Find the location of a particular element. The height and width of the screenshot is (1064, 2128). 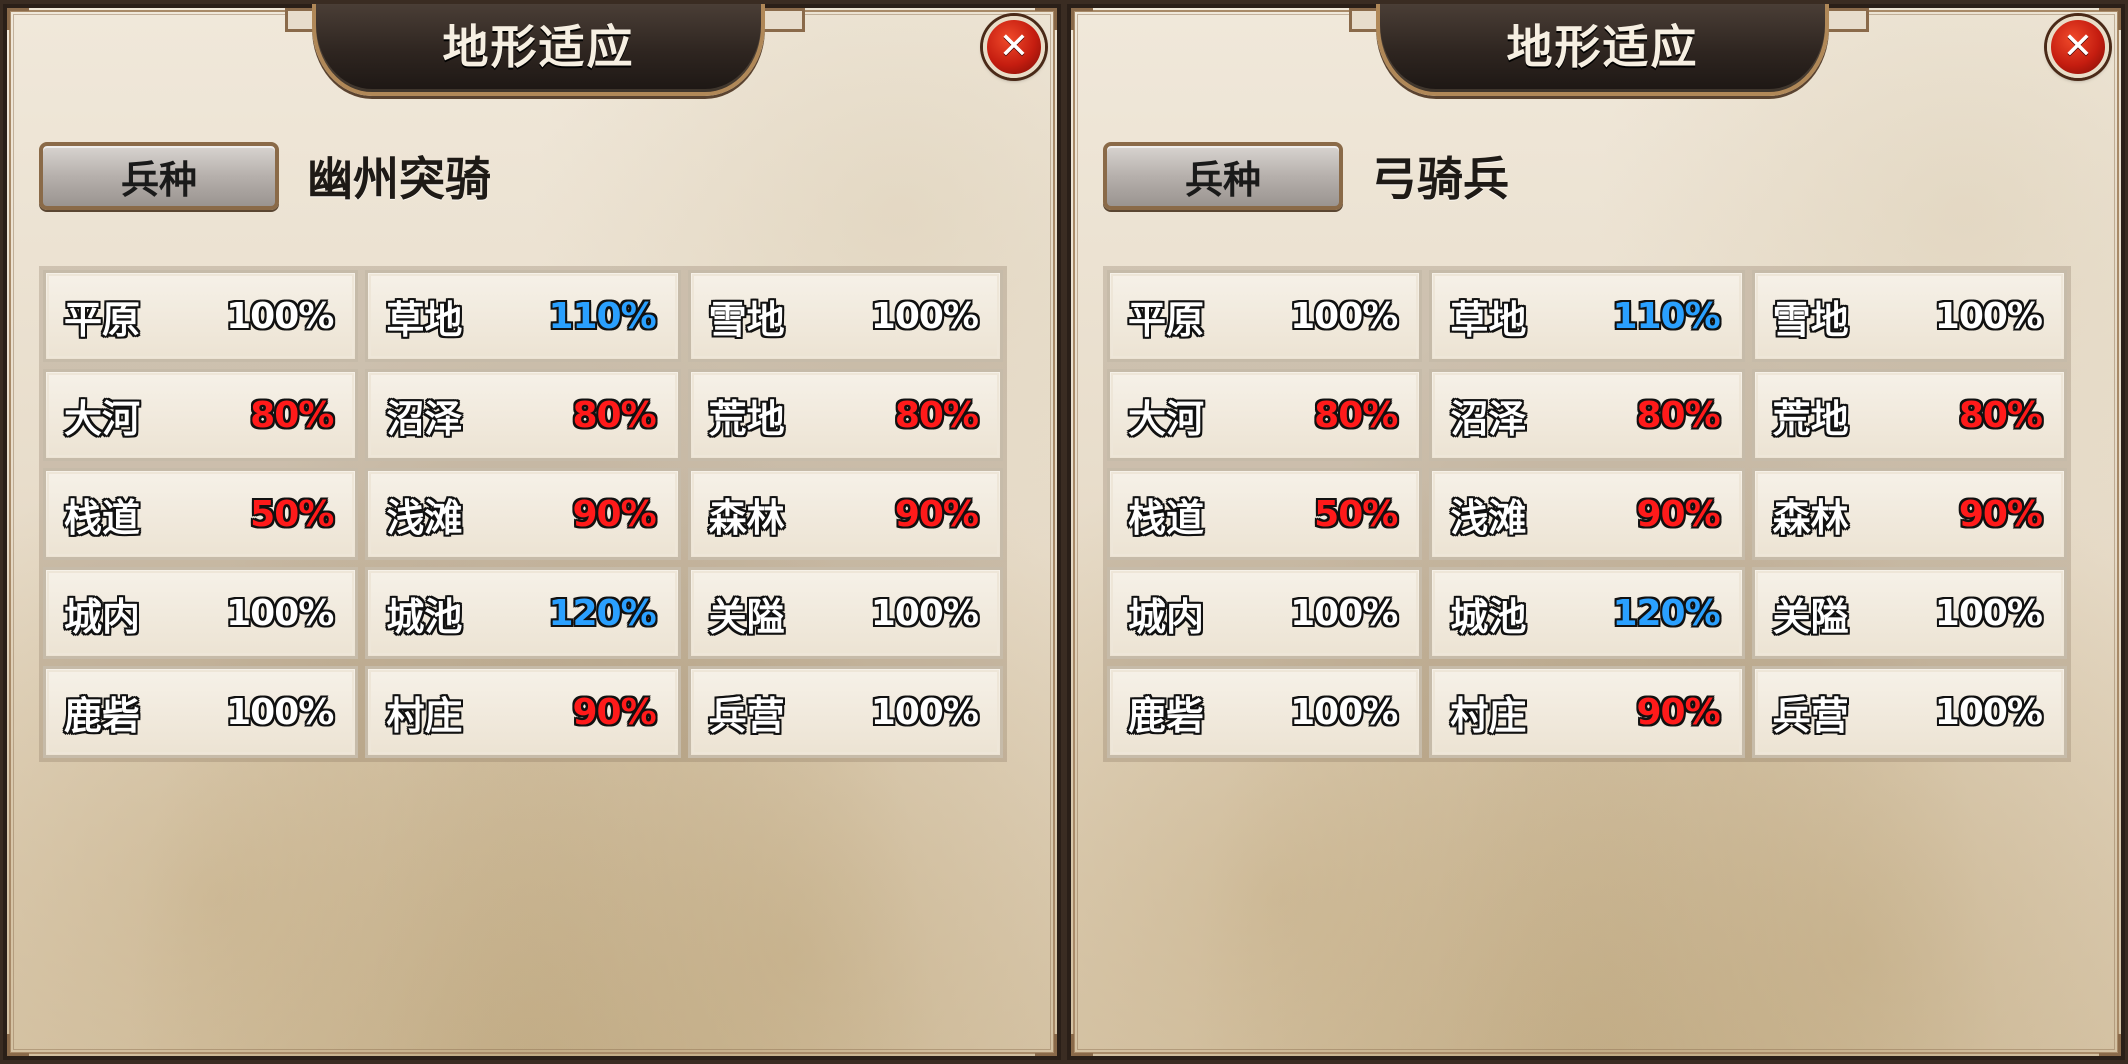

terrain-cell: 平原 100% is located at coordinates (201, 316).